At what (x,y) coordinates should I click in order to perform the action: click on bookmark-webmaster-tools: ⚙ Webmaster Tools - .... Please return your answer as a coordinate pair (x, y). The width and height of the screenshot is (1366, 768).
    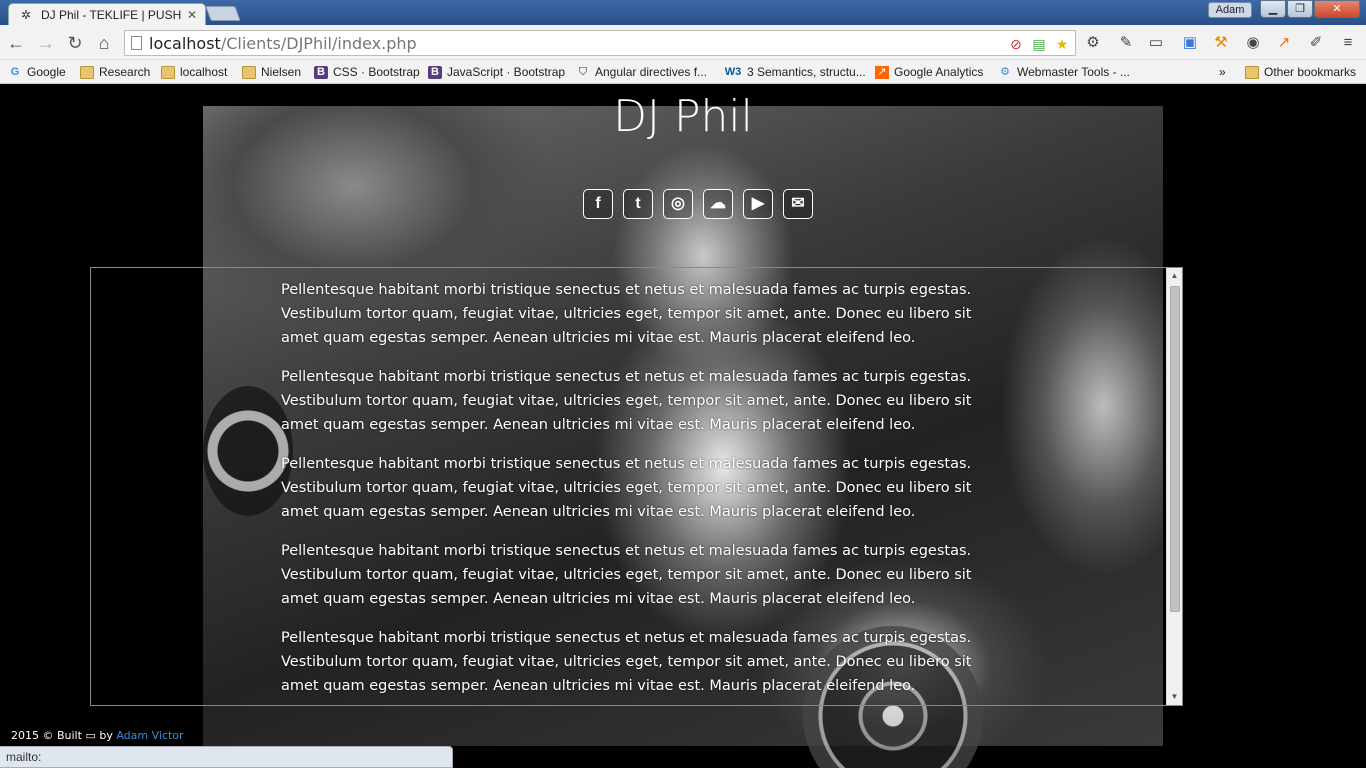
    Looking at the image, I should click on (1064, 72).